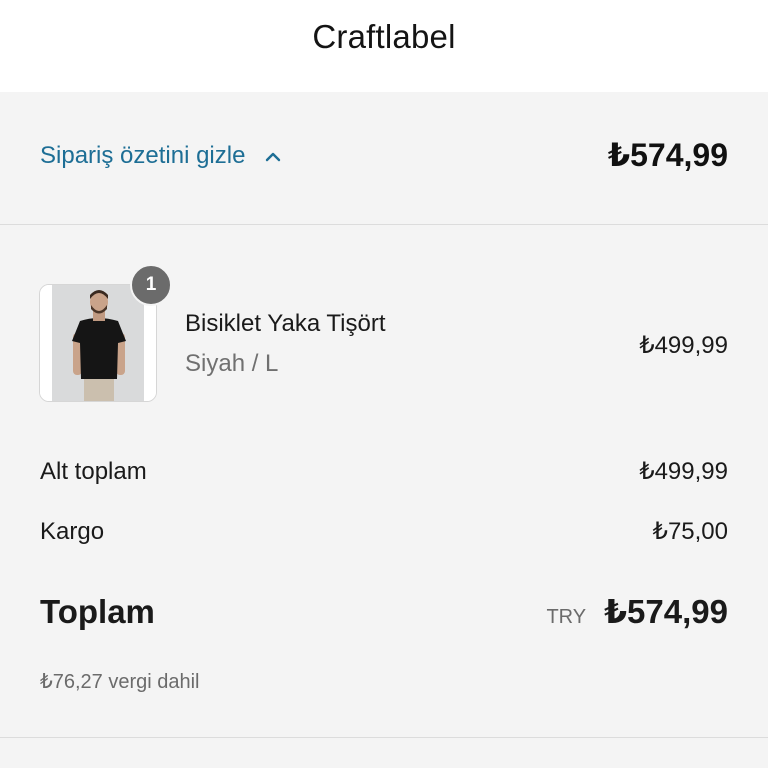 The width and height of the screenshot is (768, 768). I want to click on total-amount-group: TRY ₺574,99, so click(637, 611).